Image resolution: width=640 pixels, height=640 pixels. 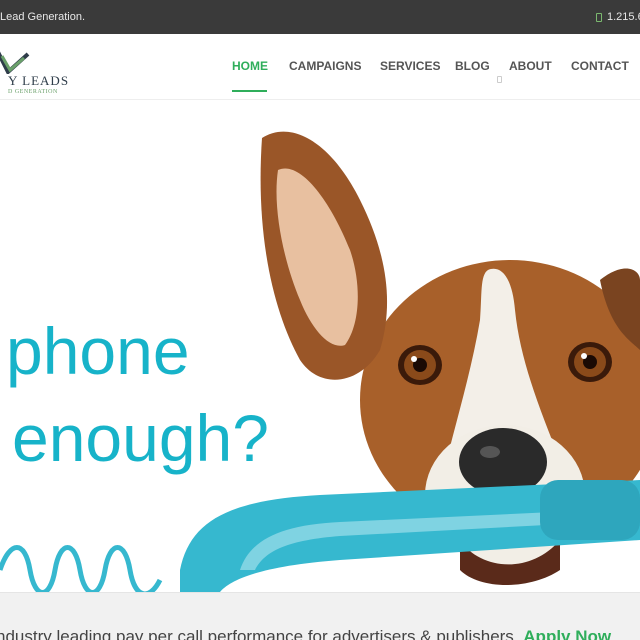 What do you see at coordinates (140, 438) in the screenshot?
I see `hero-headline-line2: enough?` at bounding box center [140, 438].